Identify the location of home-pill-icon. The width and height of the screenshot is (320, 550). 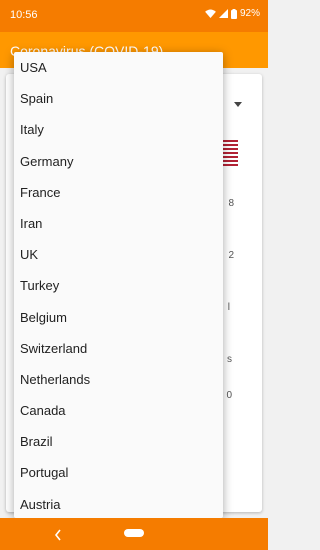
(134, 533).